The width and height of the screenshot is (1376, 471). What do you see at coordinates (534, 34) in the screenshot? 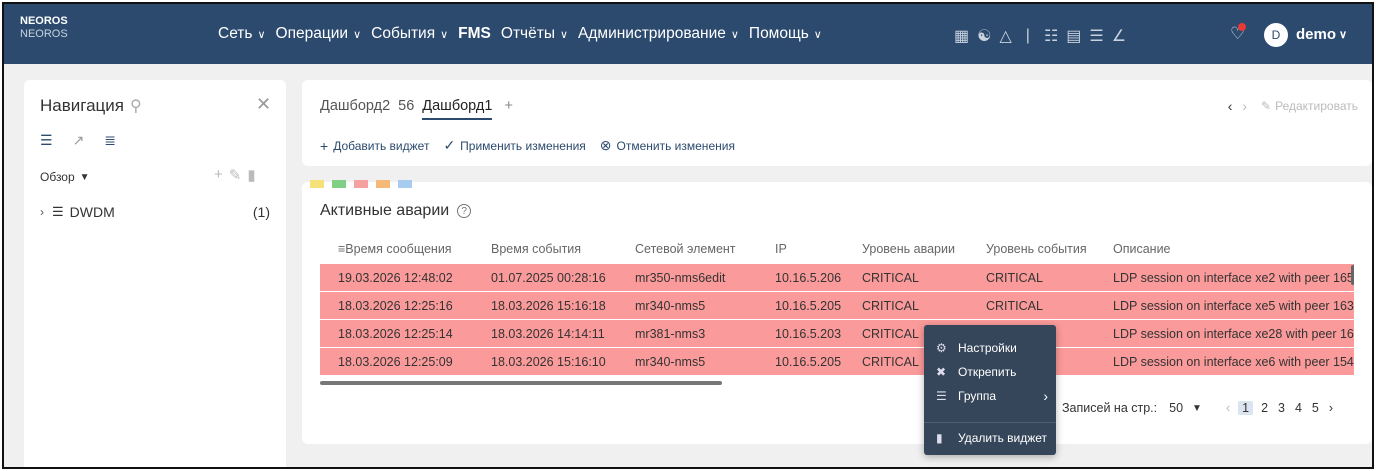
I see `menu-reports: Отчёты ∨` at bounding box center [534, 34].